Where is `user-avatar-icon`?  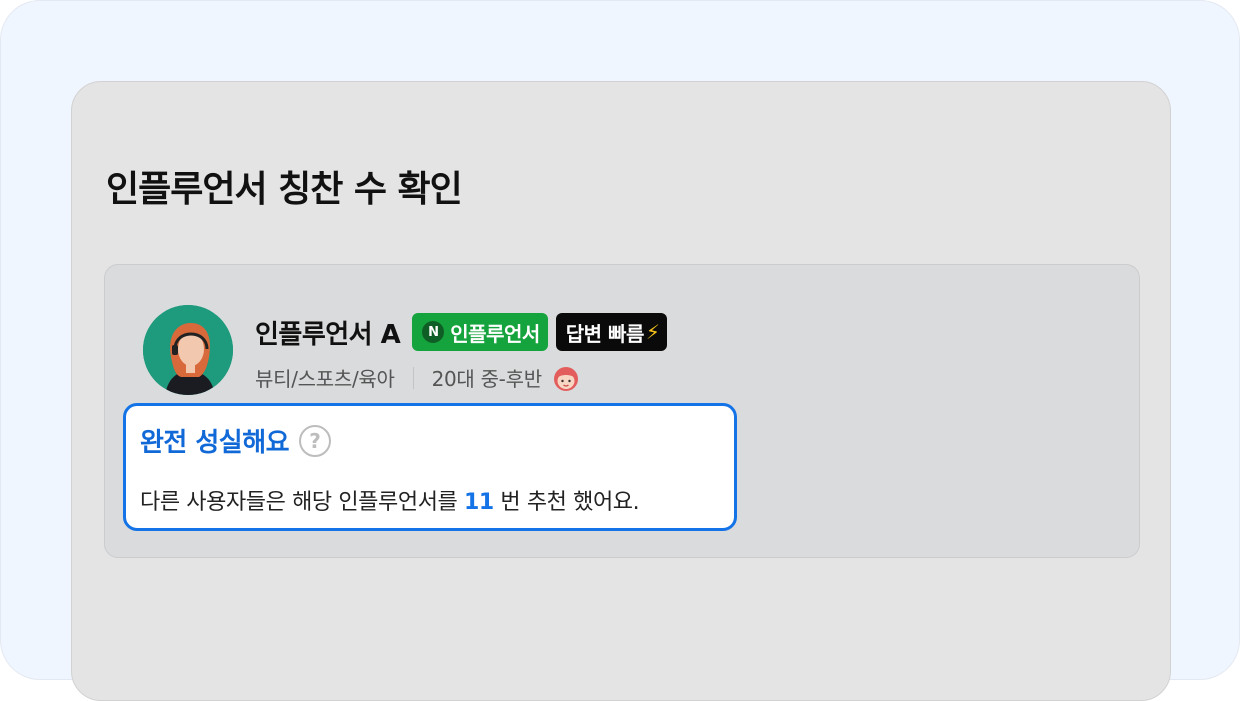
user-avatar-icon is located at coordinates (188, 350).